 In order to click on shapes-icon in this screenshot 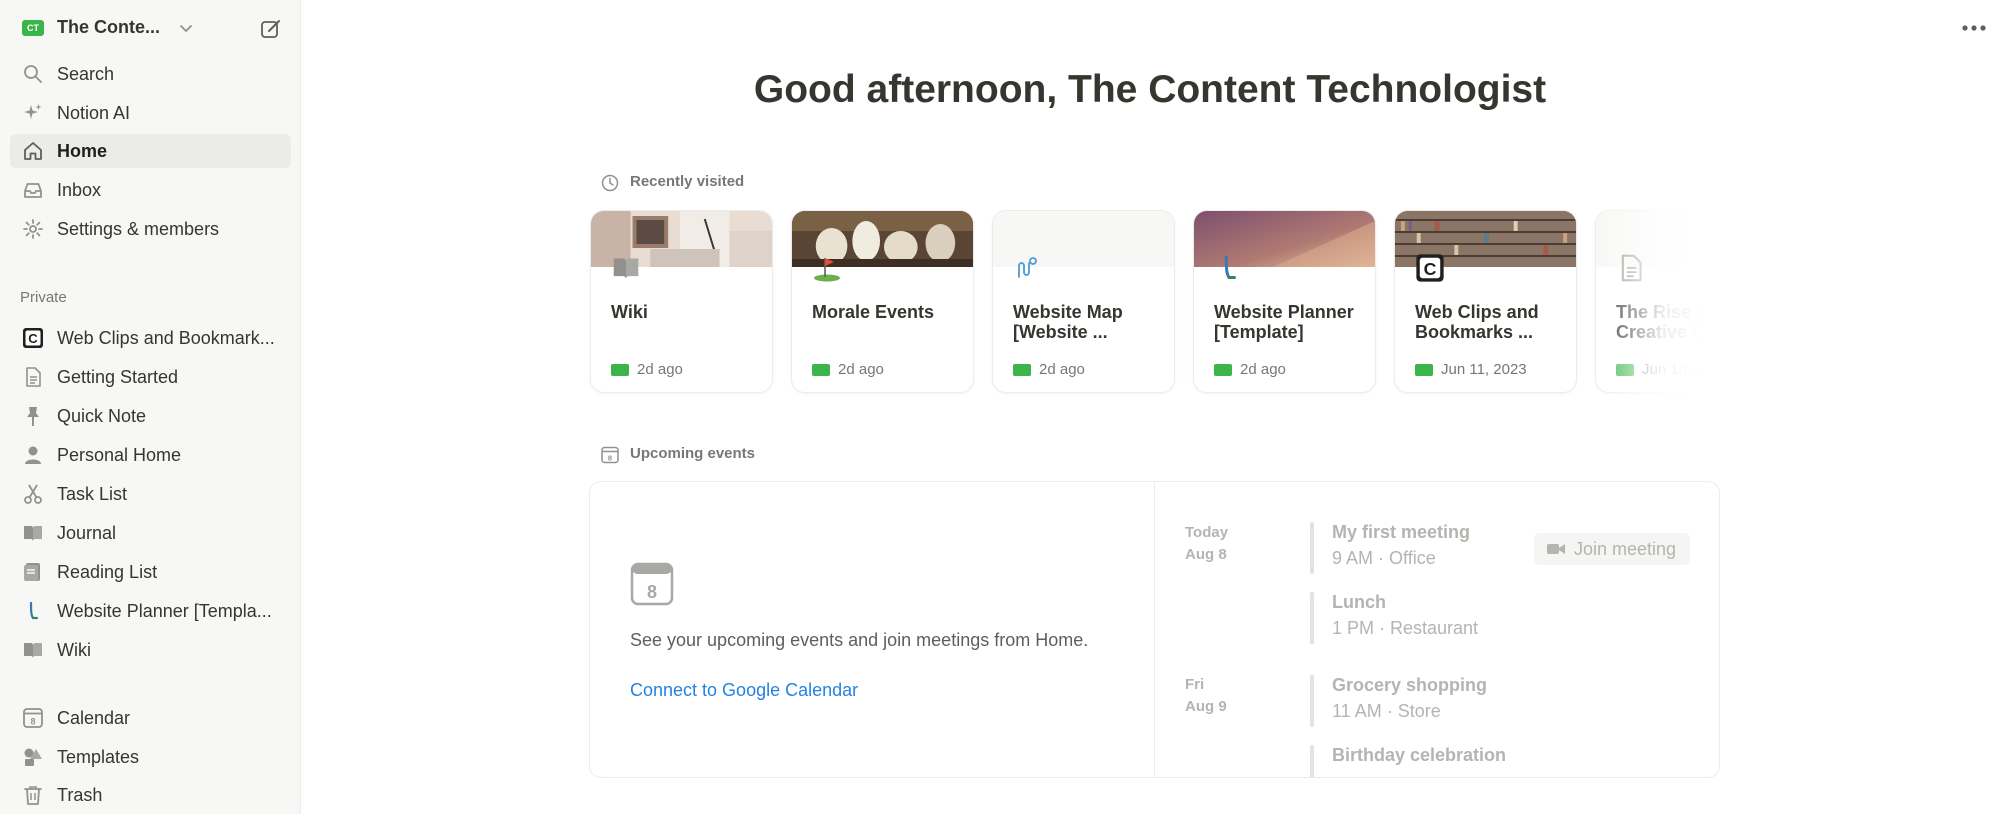, I will do `click(33, 757)`.